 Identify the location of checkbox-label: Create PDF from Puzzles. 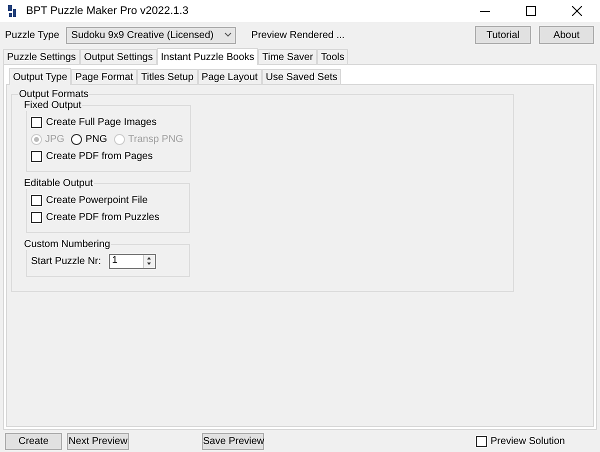
(103, 217).